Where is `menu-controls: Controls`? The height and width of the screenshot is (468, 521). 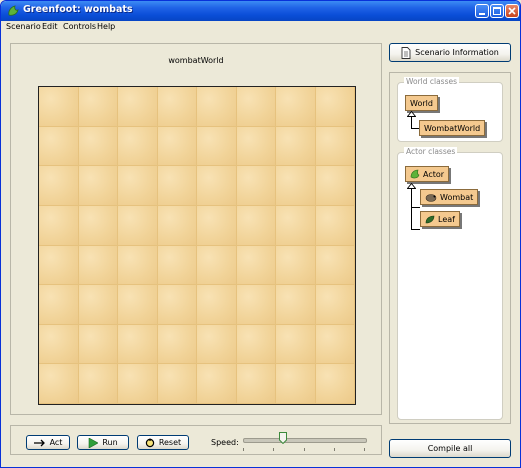
menu-controls: Controls is located at coordinates (79, 26).